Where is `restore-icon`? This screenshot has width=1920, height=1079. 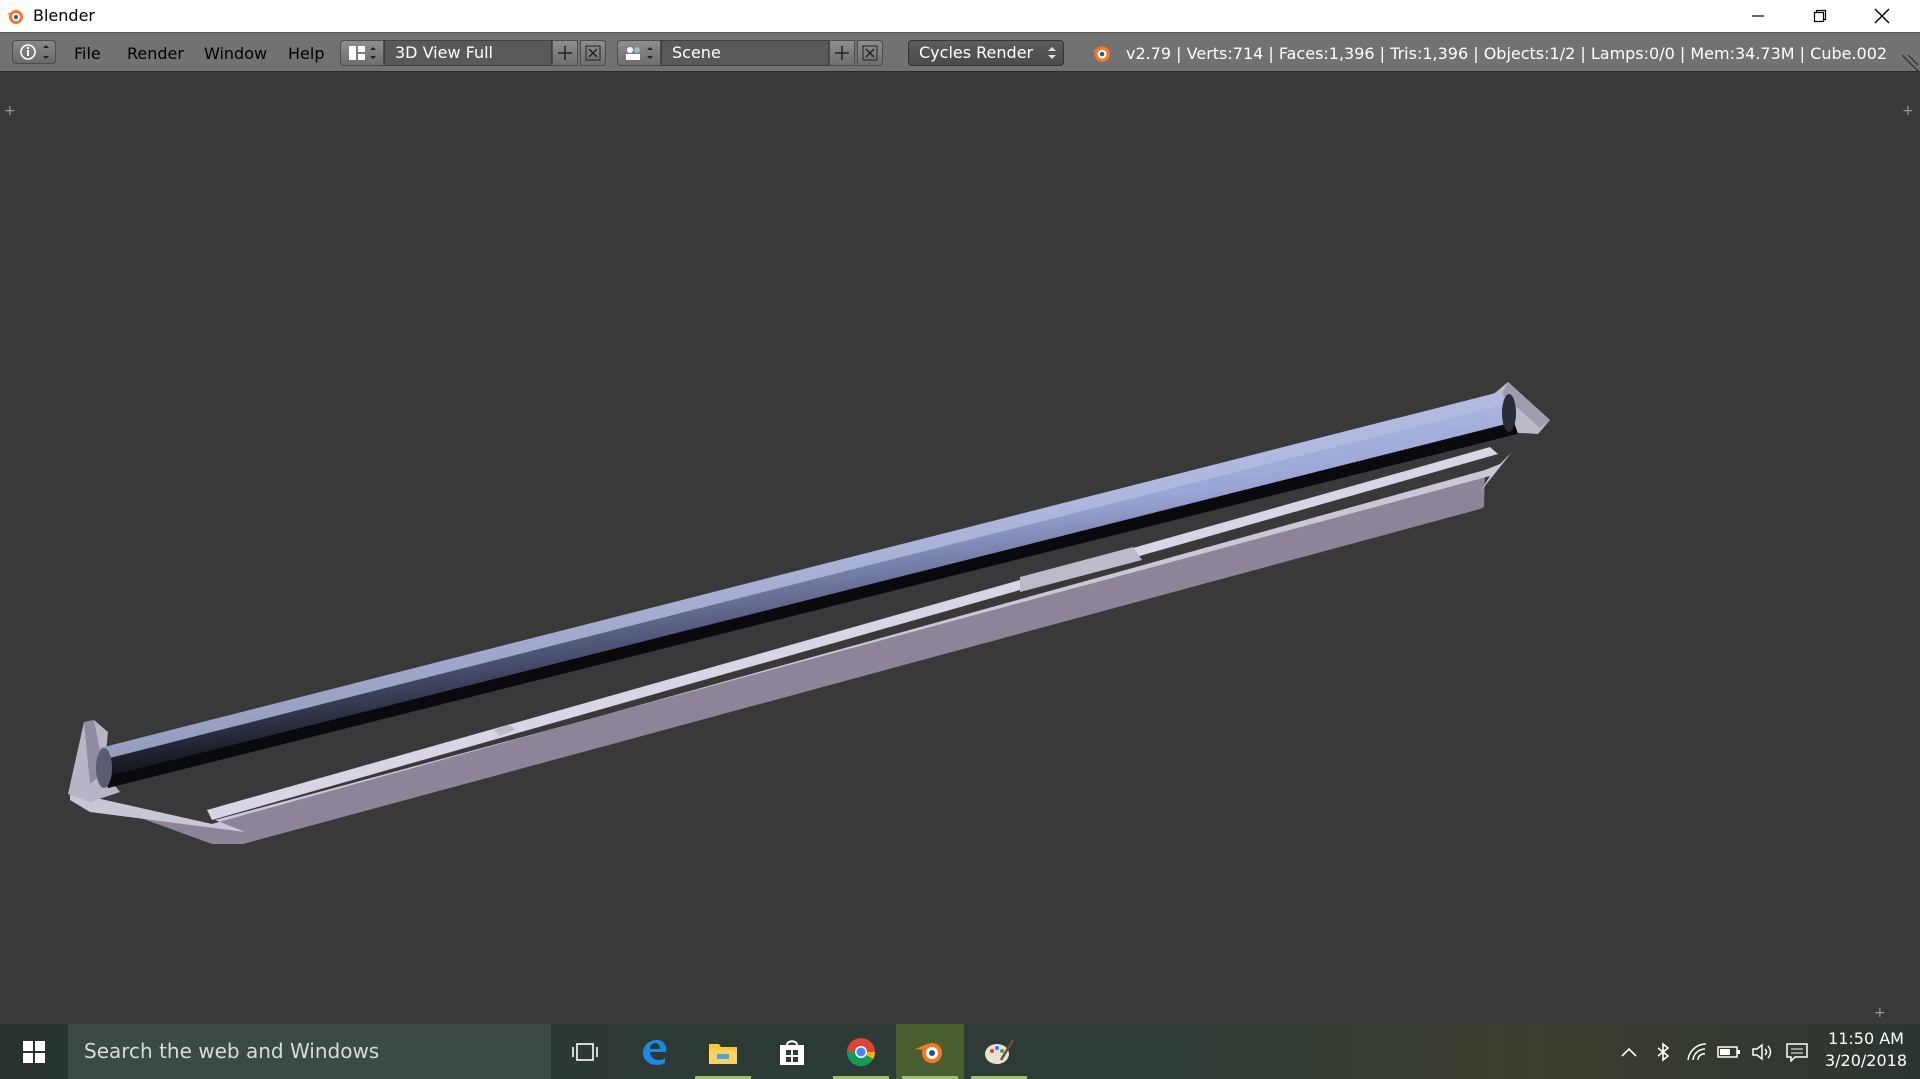
restore-icon is located at coordinates (1820, 16).